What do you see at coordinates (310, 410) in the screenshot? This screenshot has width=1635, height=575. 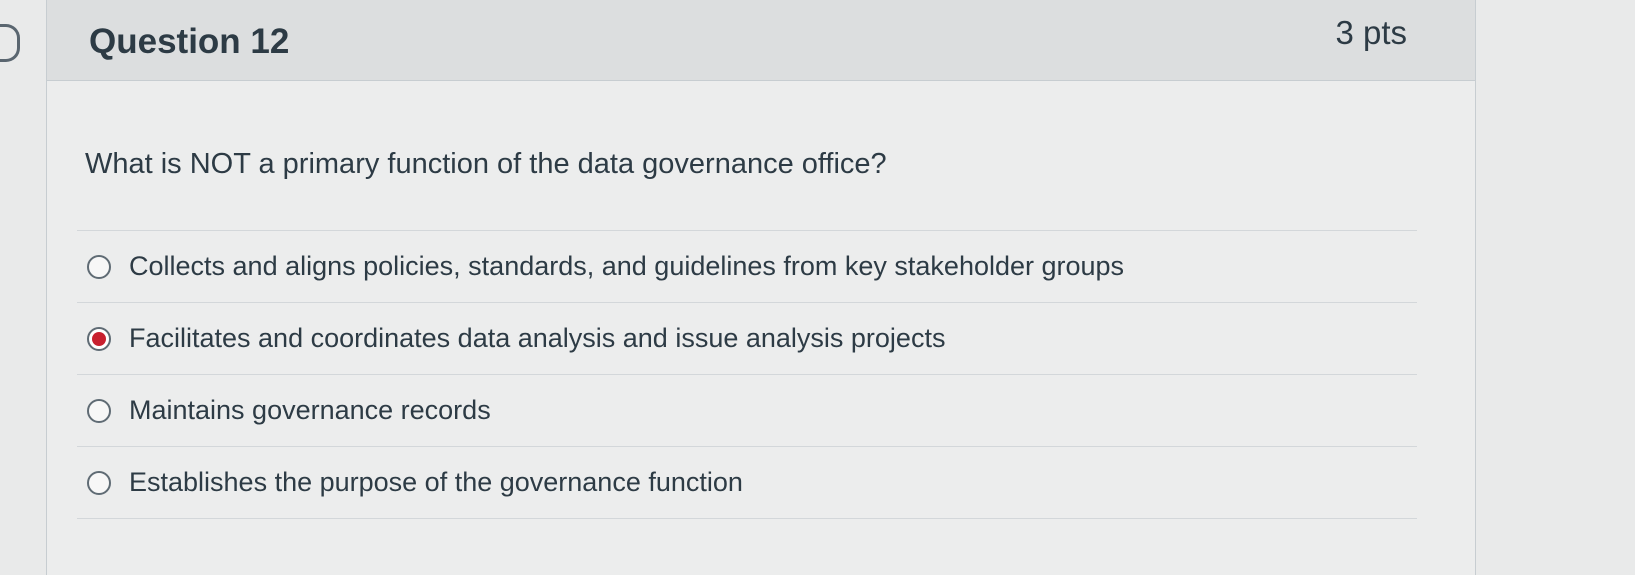 I see `answer-label: Maintains governance records` at bounding box center [310, 410].